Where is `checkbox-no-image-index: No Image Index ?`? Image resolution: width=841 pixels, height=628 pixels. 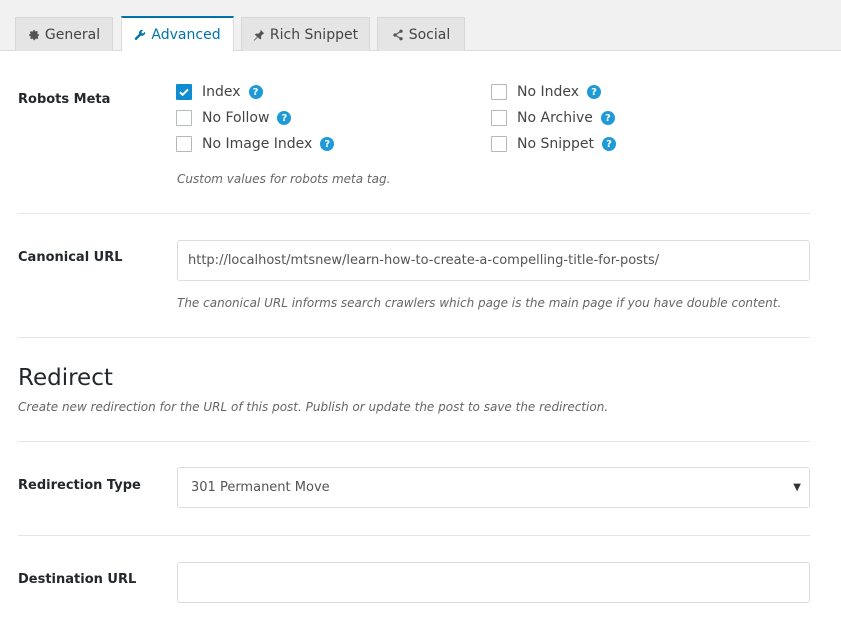 checkbox-no-image-index: No Image Index ? is located at coordinates (255, 144).